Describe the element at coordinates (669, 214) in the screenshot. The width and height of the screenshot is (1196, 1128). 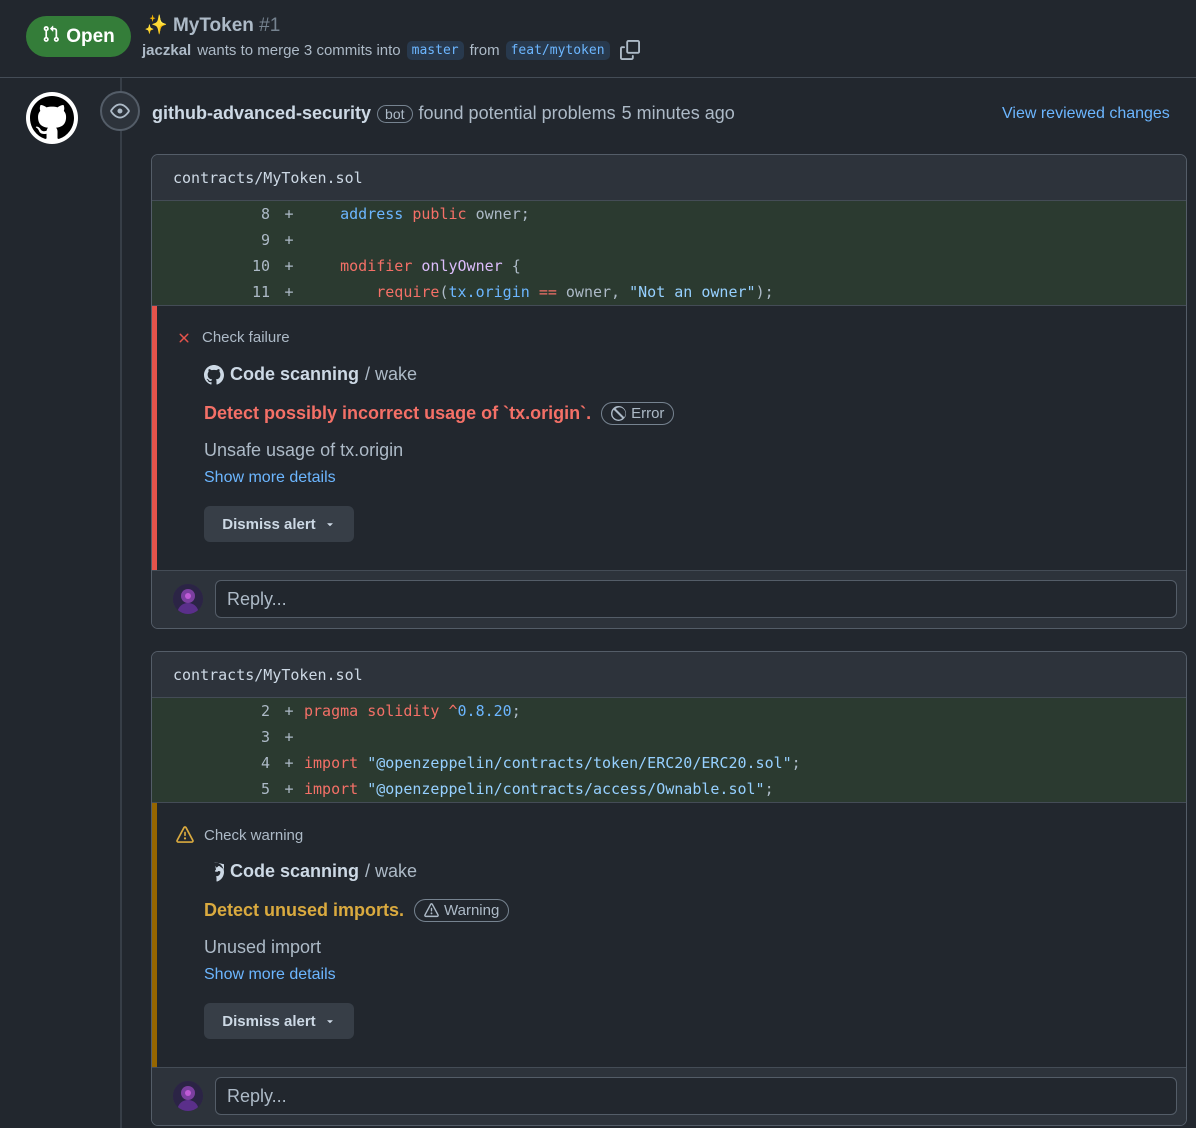
I see `diff-line: 8 + address public owner;` at that location.